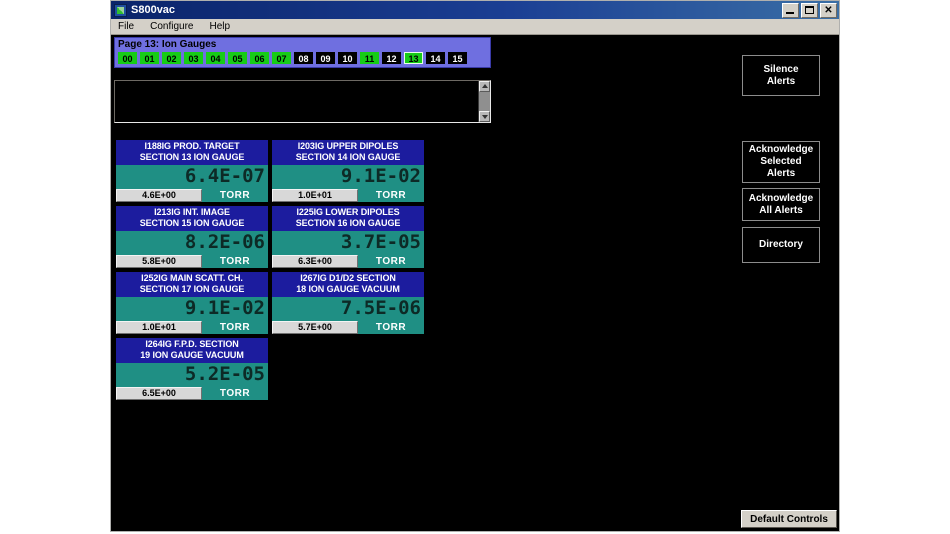 This screenshot has width=950, height=534. I want to click on gauge-title: I213IG INT. IMAGE SECTION 15 ION GAUGE, so click(192, 218).